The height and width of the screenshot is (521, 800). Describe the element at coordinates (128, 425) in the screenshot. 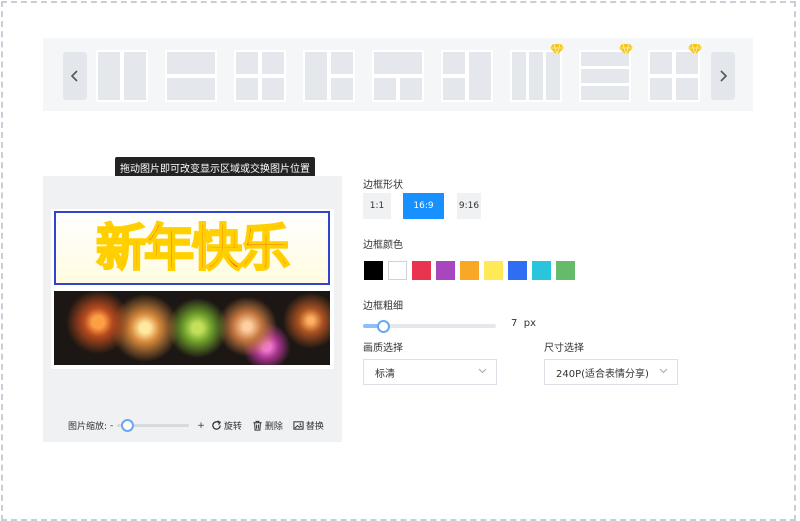

I see `zoom-slider-thumb` at that location.